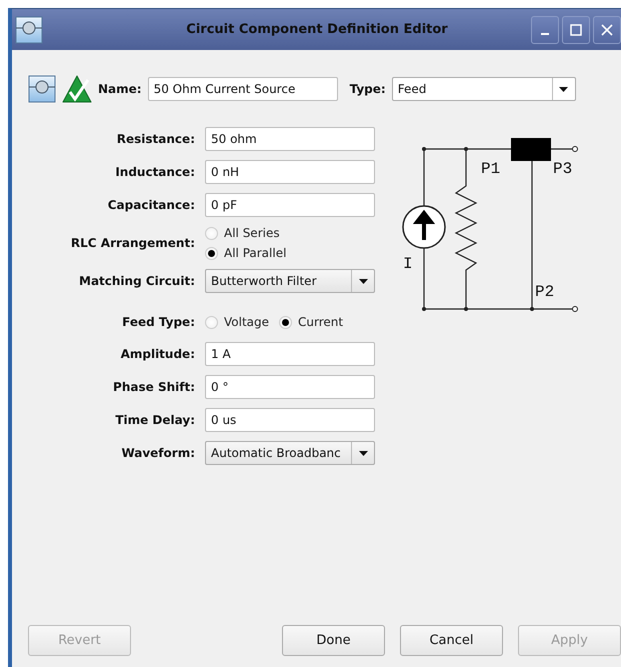  What do you see at coordinates (490, 169) in the screenshot?
I see `port-label: P1` at bounding box center [490, 169].